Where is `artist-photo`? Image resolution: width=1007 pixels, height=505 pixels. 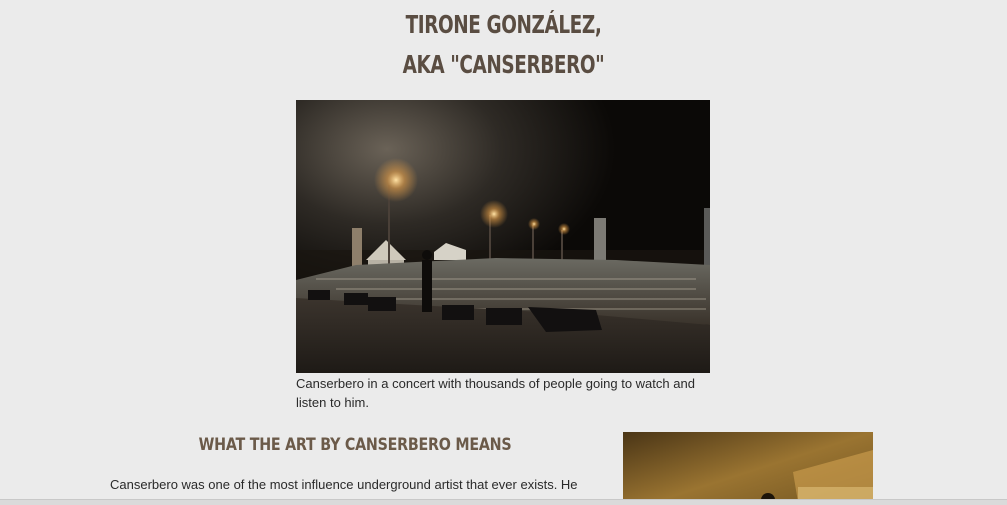
artist-photo is located at coordinates (748, 468).